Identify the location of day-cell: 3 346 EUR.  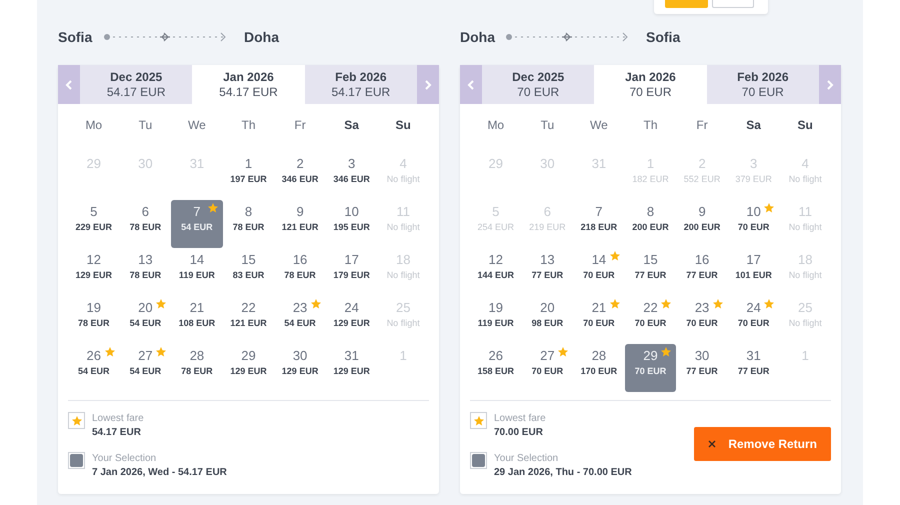
(352, 176).